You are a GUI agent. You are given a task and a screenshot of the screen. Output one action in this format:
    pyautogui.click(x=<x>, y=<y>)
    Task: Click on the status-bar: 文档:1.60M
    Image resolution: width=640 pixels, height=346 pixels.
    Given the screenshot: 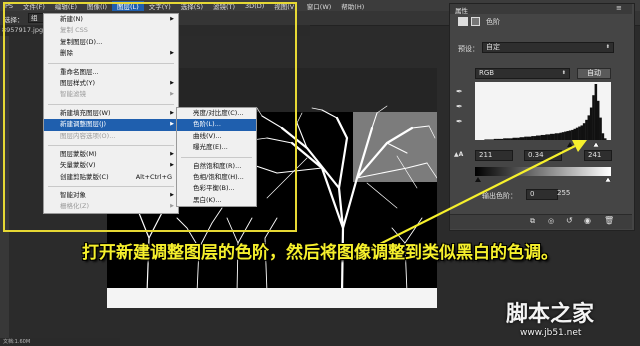 What is the action you would take?
    pyautogui.click(x=60, y=342)
    